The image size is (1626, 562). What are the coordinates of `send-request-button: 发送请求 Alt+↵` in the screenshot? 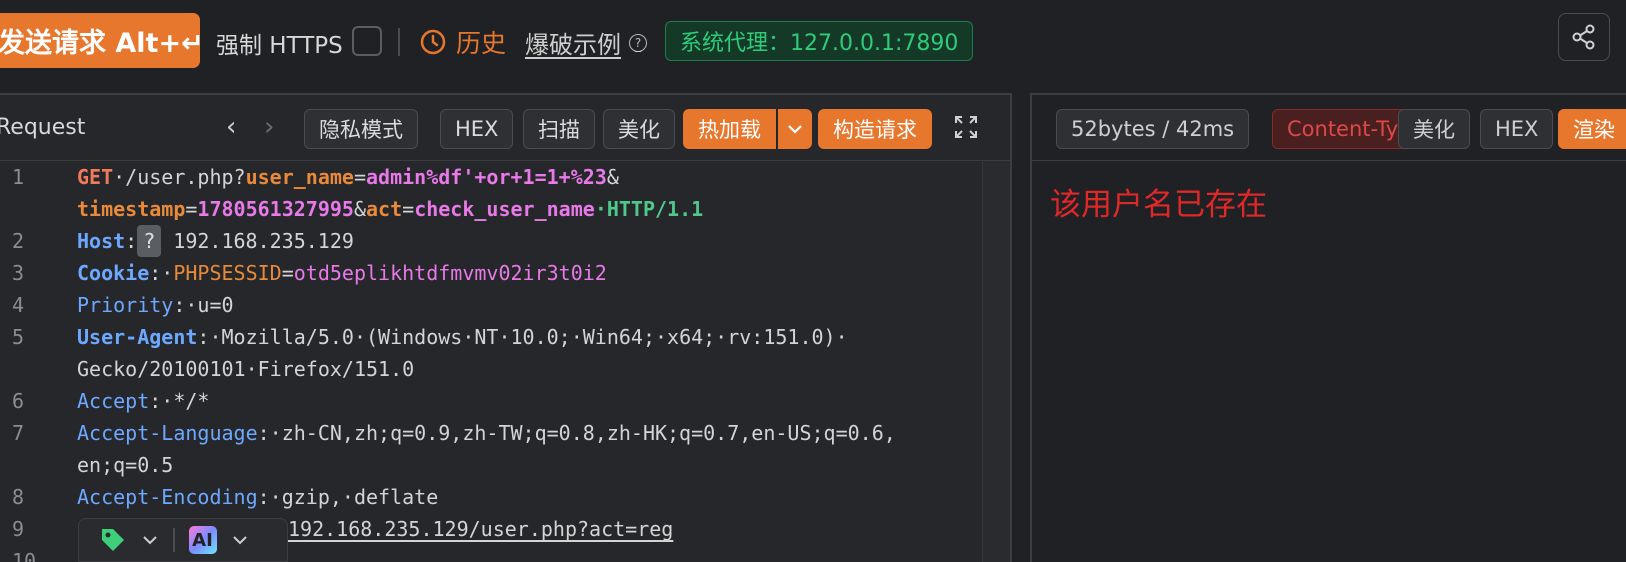 It's located at (102, 40).